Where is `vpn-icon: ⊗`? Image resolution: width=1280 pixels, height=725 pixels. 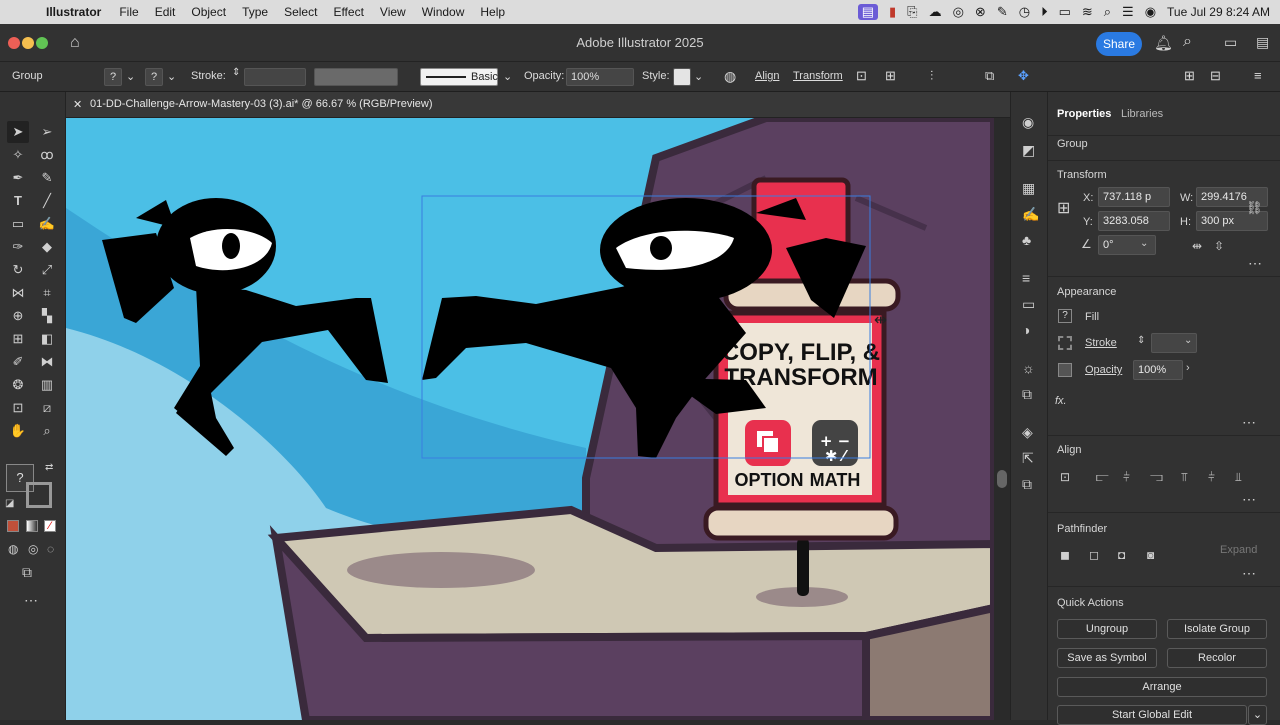
vpn-icon: ⊗ is located at coordinates (980, 12).